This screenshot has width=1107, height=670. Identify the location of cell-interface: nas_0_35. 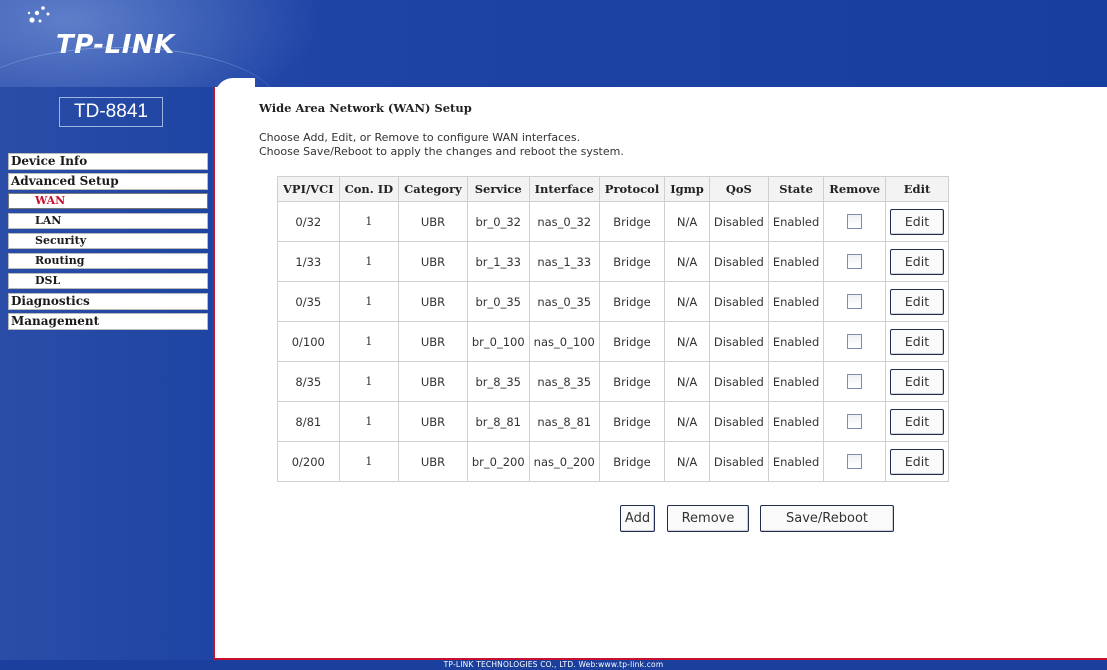
(564, 301).